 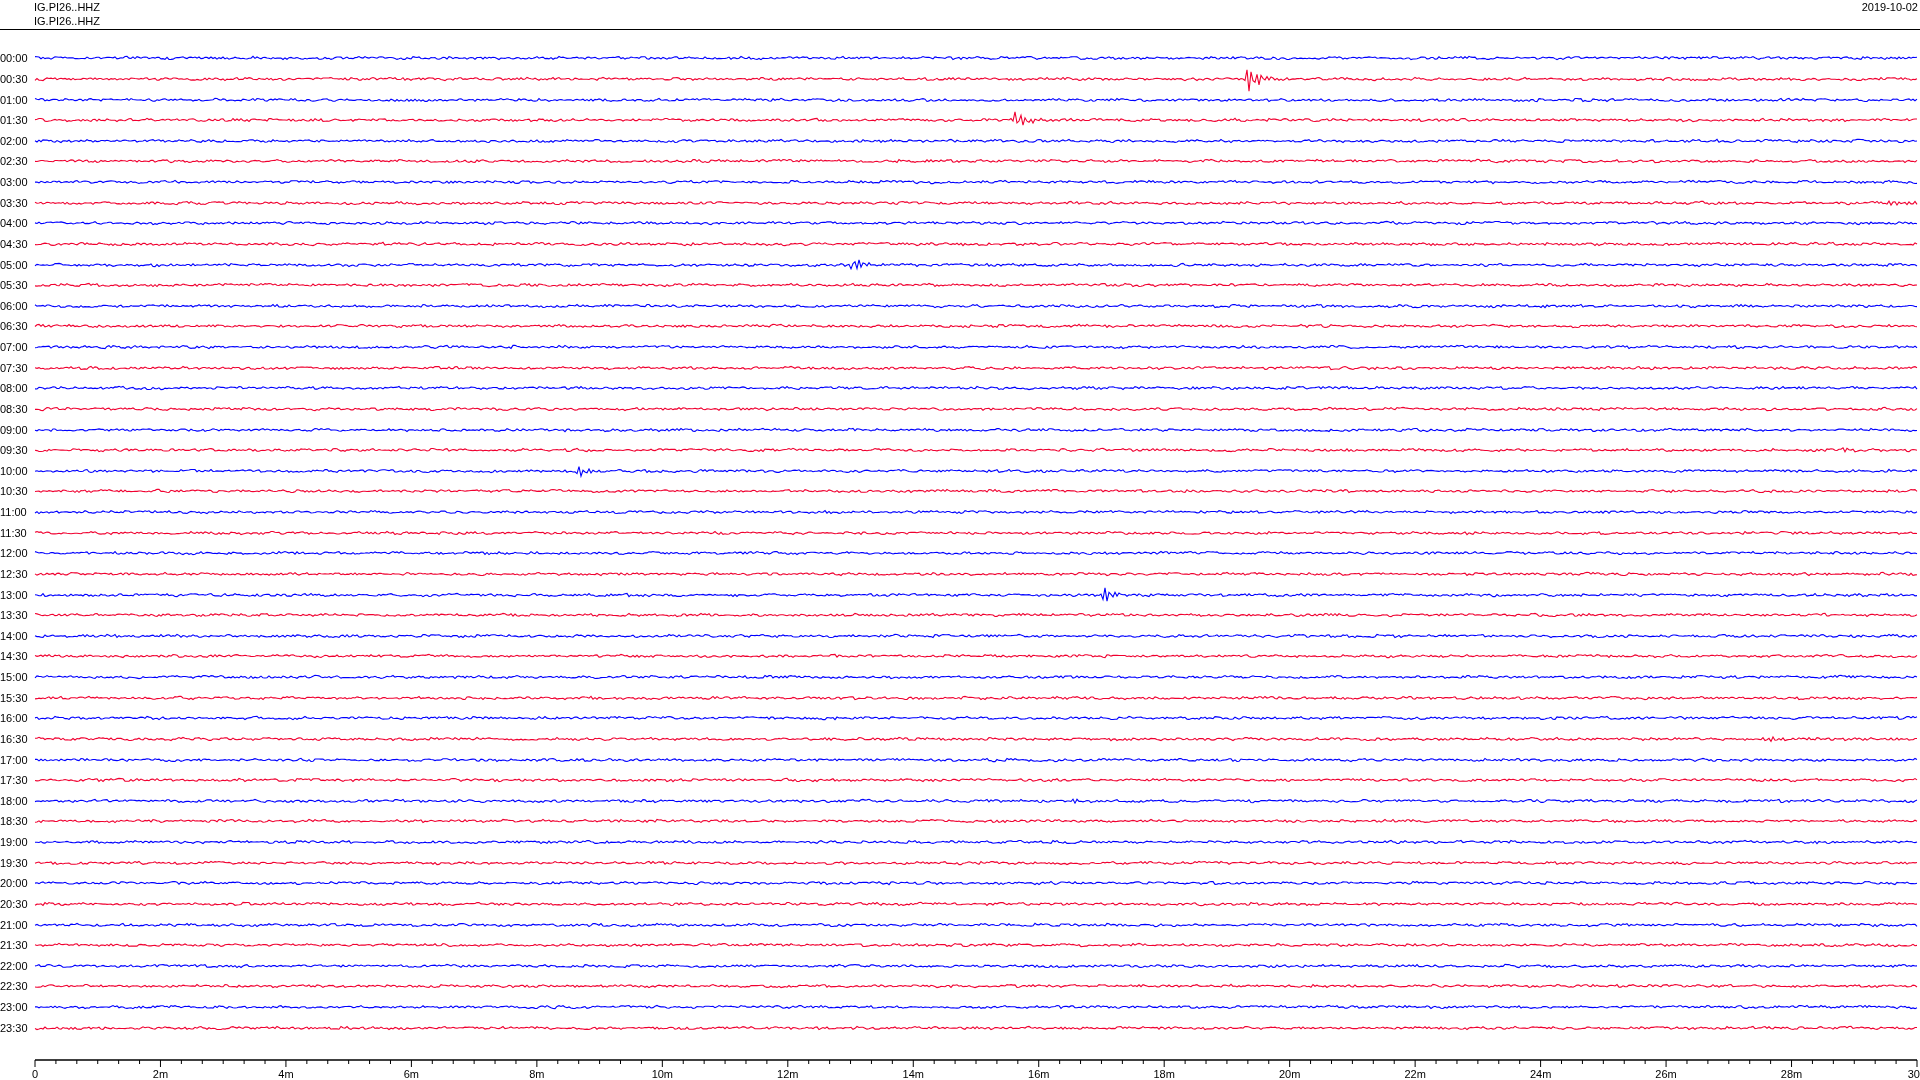 I want to click on time-label: 12:00, so click(x=14, y=553).